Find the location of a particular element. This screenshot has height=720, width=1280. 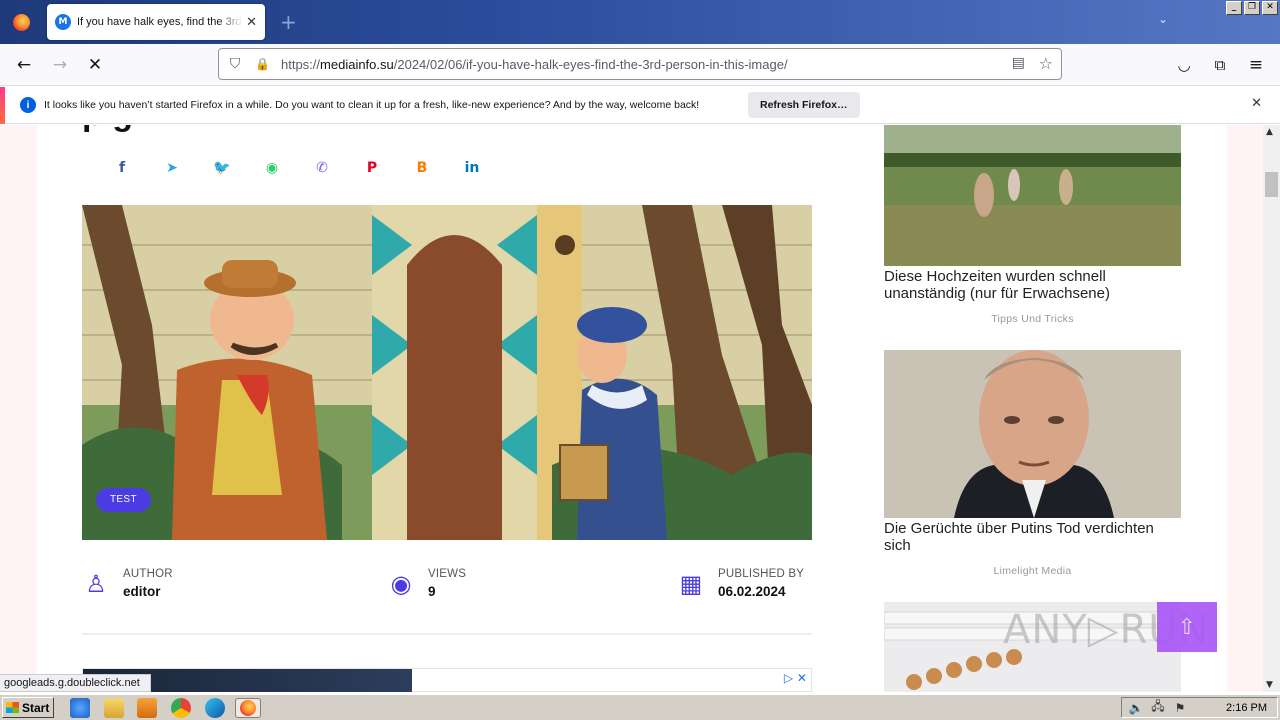

views-label: VIEWS is located at coordinates (447, 574).